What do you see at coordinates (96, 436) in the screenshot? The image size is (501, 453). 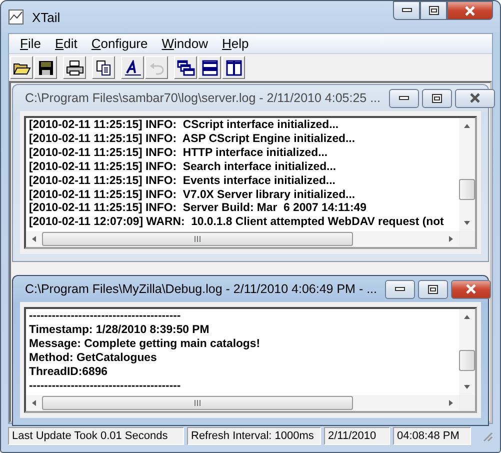 I see `status-panel: Last Update Took 0.01 Seconds` at bounding box center [96, 436].